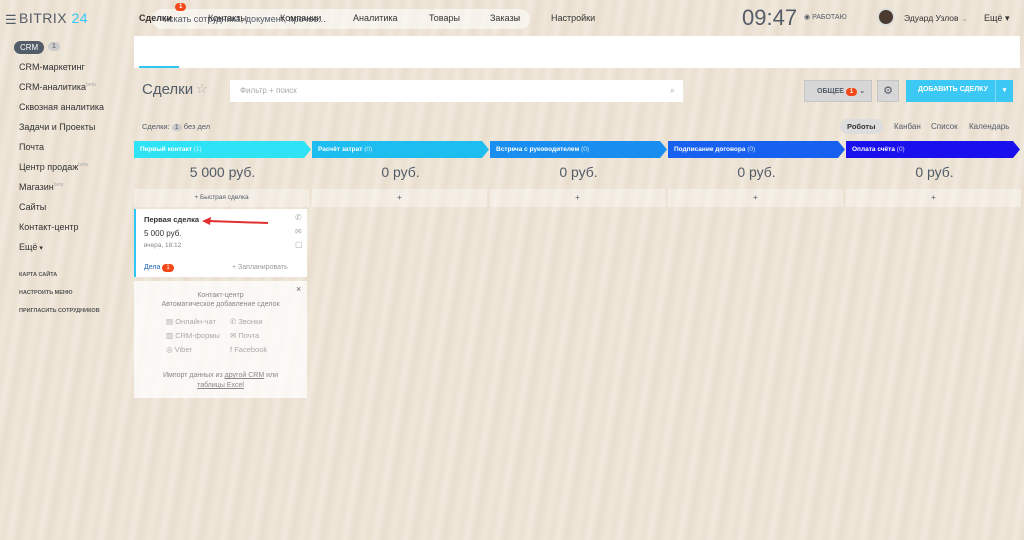  Describe the element at coordinates (38, 275) in the screenshot. I see `sidebar-link: КАРТА САЙТА` at that location.